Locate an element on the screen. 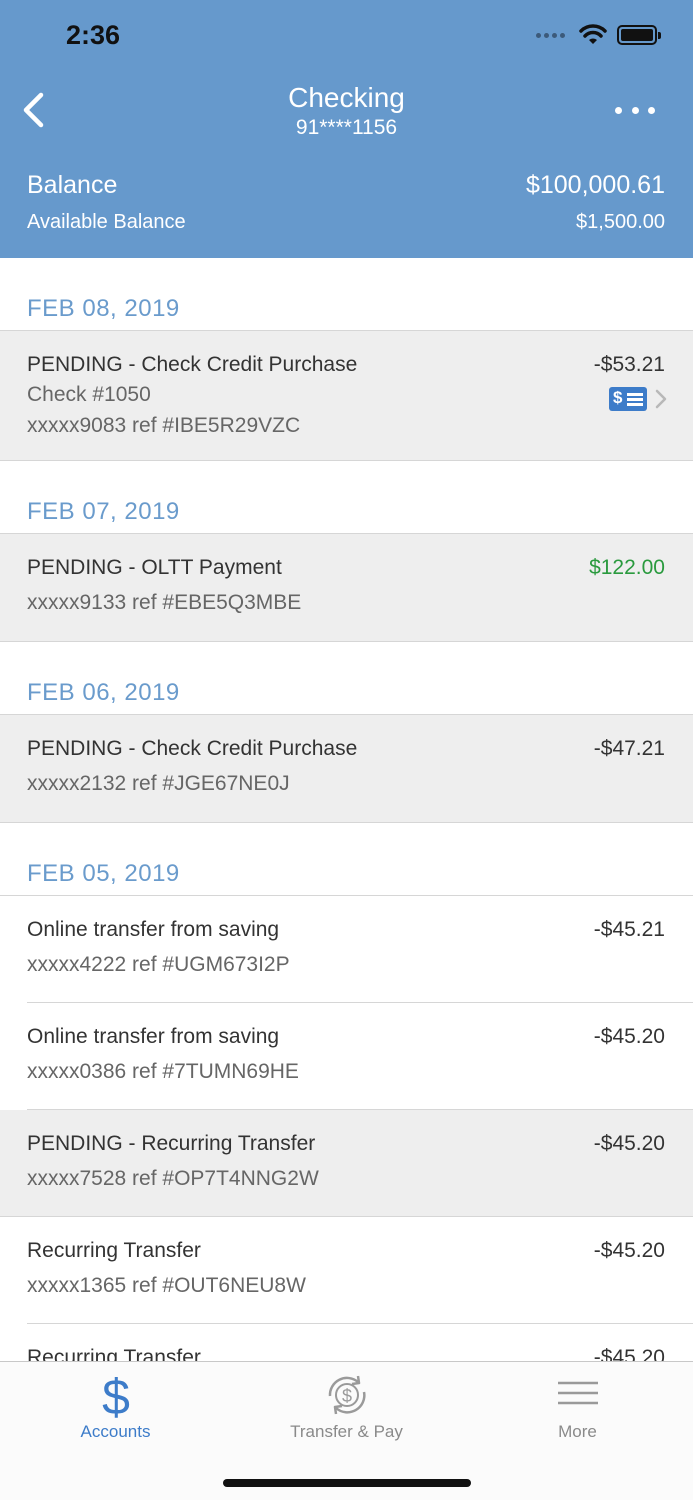  menu-icon is located at coordinates (578, 1393).